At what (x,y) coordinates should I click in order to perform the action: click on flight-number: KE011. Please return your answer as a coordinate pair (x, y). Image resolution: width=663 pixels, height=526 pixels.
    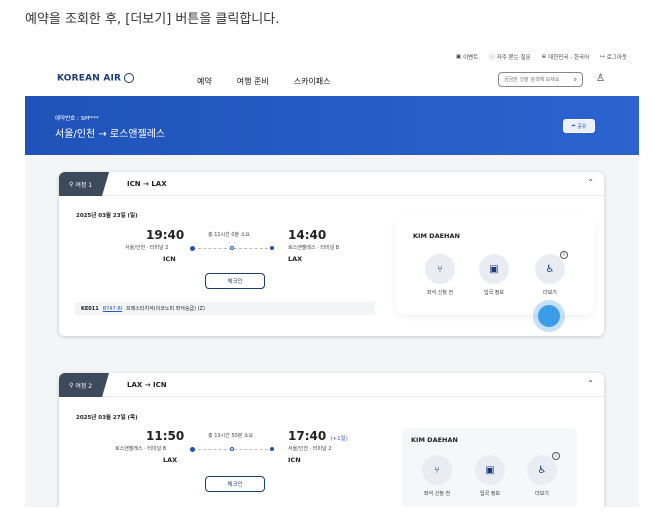
    Looking at the image, I should click on (90, 308).